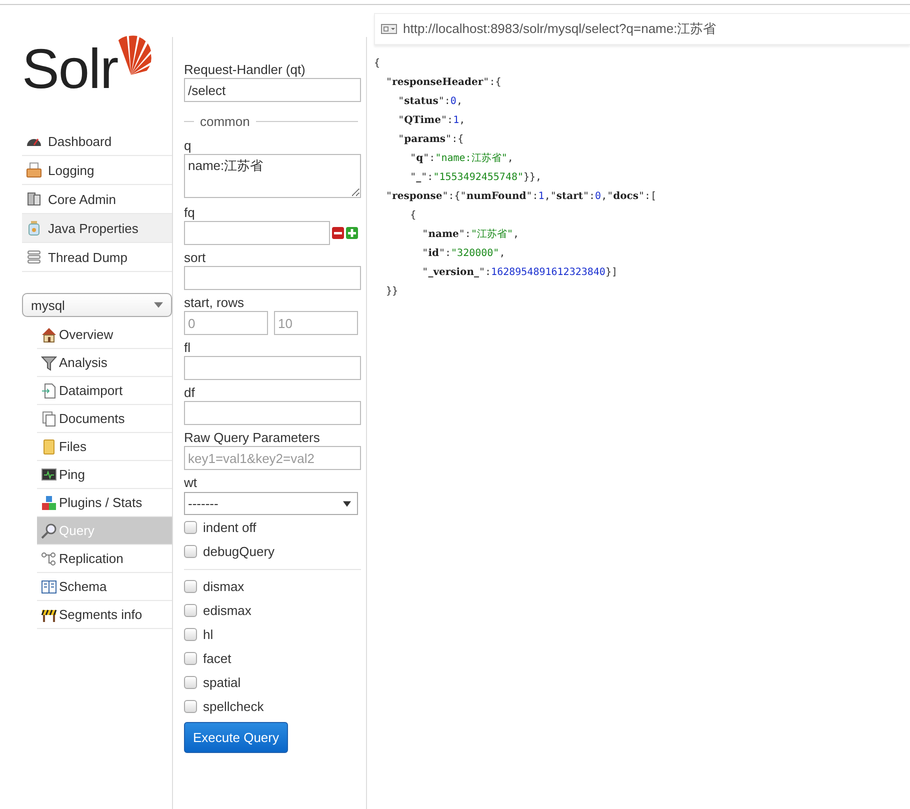 Image resolution: width=910 pixels, height=809 pixels. What do you see at coordinates (271, 503) in the screenshot?
I see `wt-dropdown: -------` at bounding box center [271, 503].